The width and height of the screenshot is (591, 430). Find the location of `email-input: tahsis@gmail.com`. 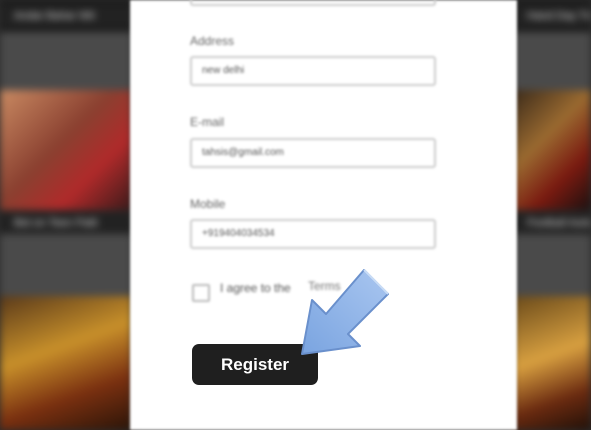

email-input: tahsis@gmail.com is located at coordinates (313, 153).